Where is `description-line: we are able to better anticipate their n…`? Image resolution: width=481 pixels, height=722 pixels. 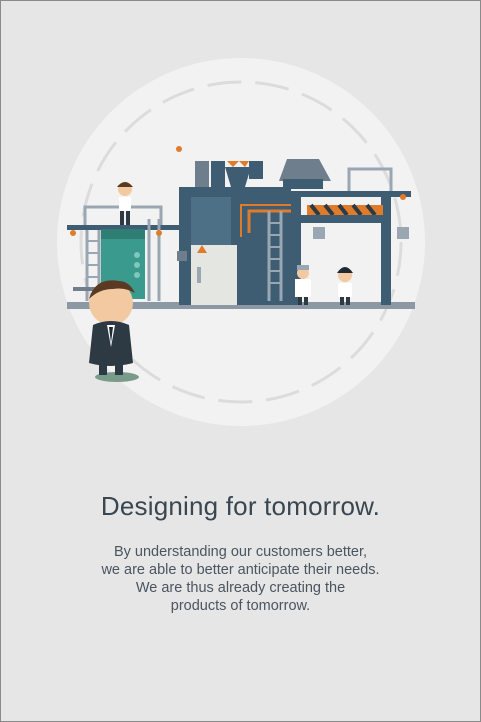 description-line: we are able to better anticipate their n… is located at coordinates (240, 570).